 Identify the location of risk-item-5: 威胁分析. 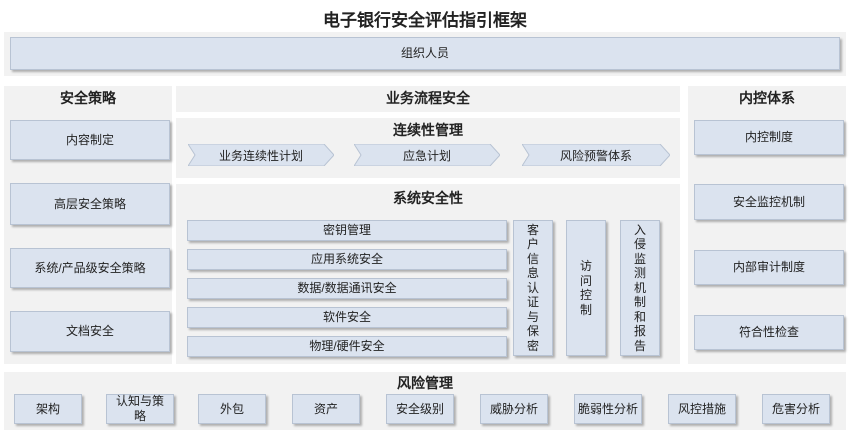
(514, 409).